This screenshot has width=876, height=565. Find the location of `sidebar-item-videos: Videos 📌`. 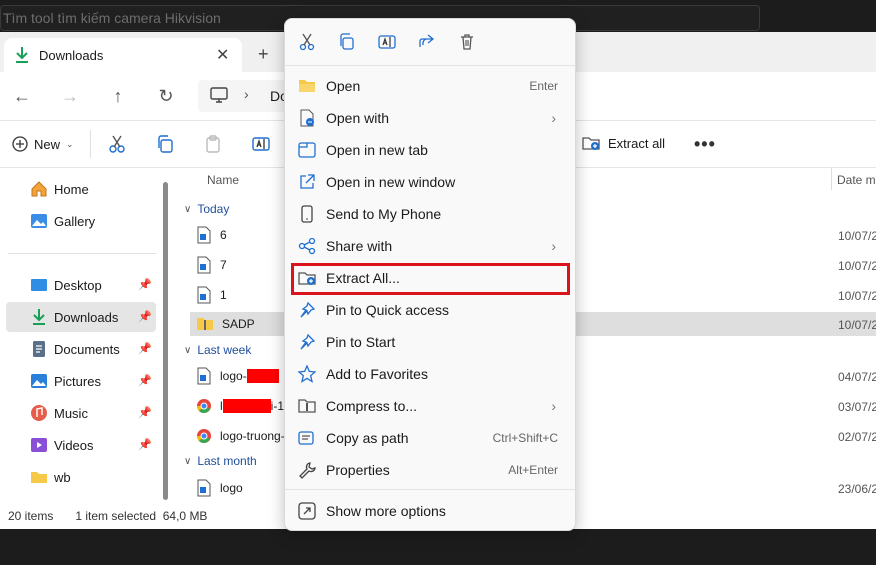

sidebar-item-videos: Videos 📌 is located at coordinates (81, 445).